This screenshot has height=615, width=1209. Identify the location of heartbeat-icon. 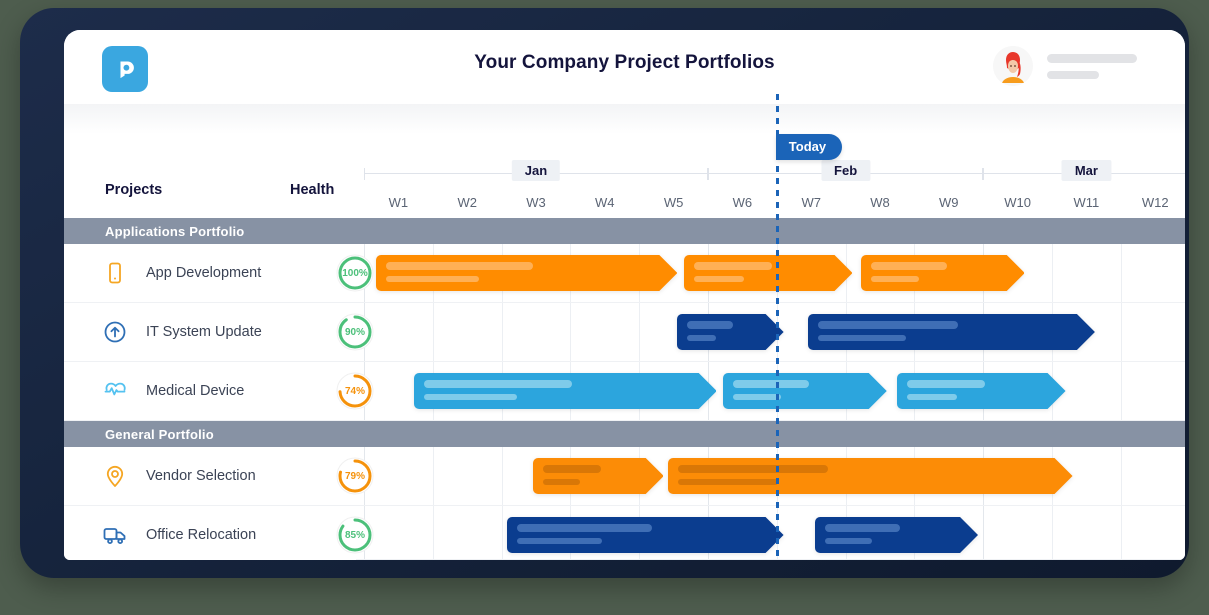
(115, 389).